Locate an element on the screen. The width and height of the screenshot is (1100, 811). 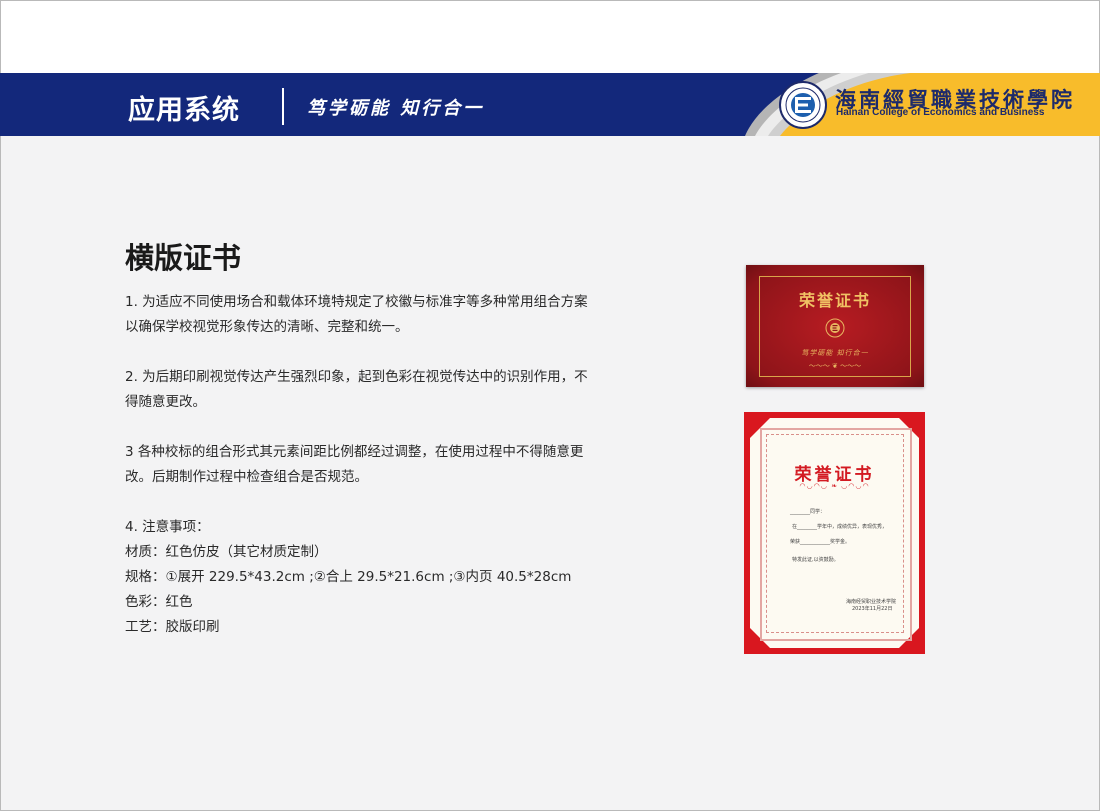
inner-date: 2023年11月22日 is located at coordinates (872, 609).